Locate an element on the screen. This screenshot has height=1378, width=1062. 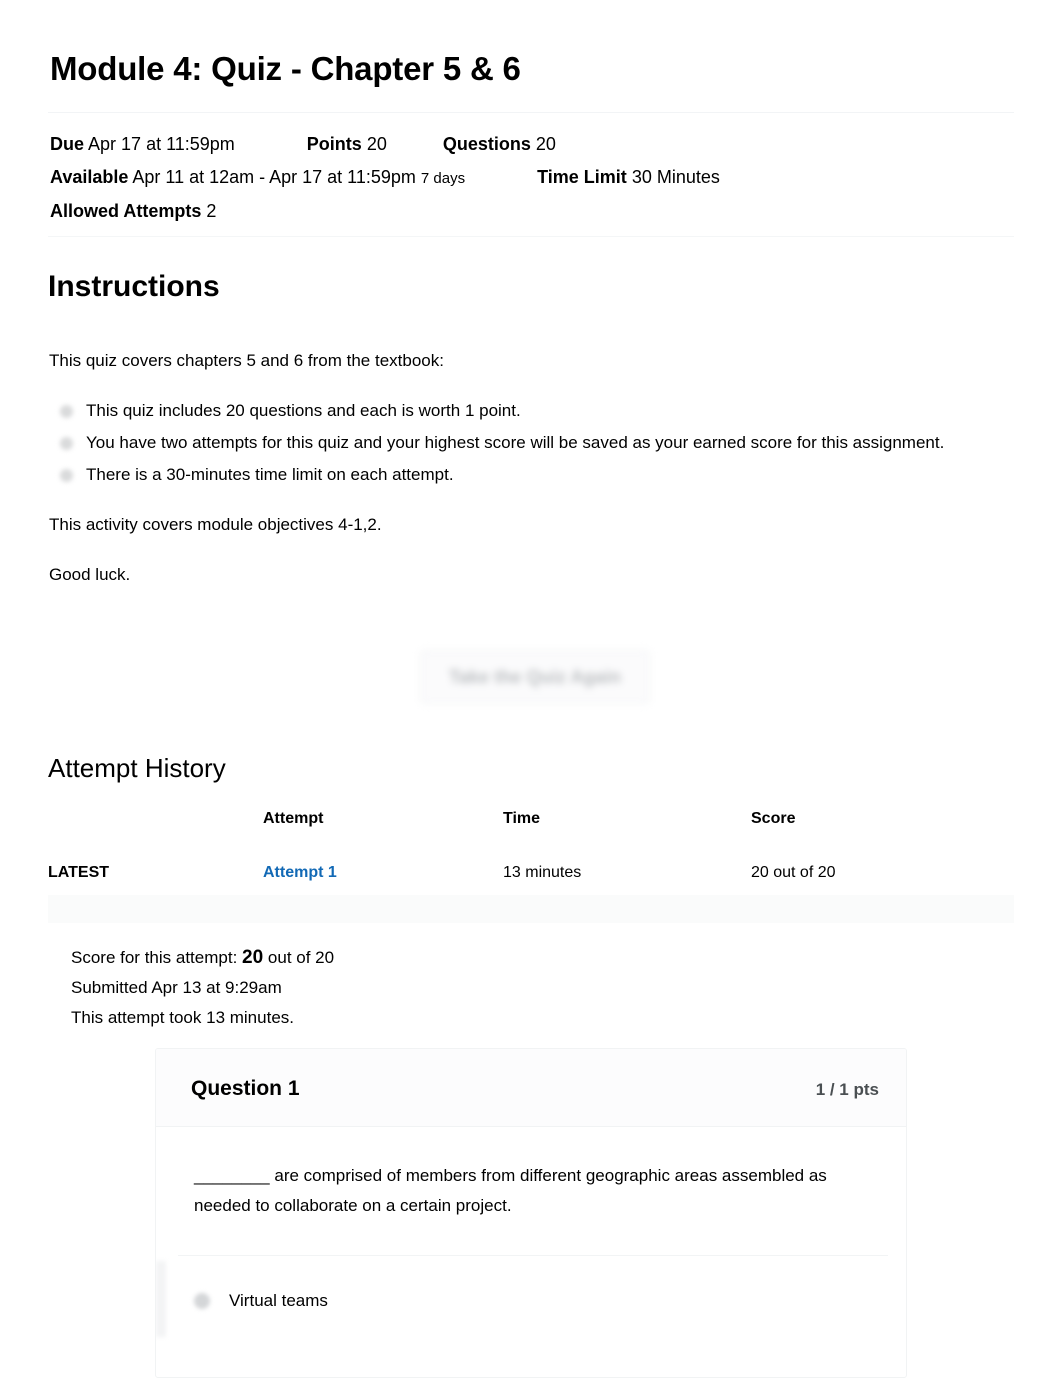
attempt-score-cell: 20 out of 20 is located at coordinates (793, 872).